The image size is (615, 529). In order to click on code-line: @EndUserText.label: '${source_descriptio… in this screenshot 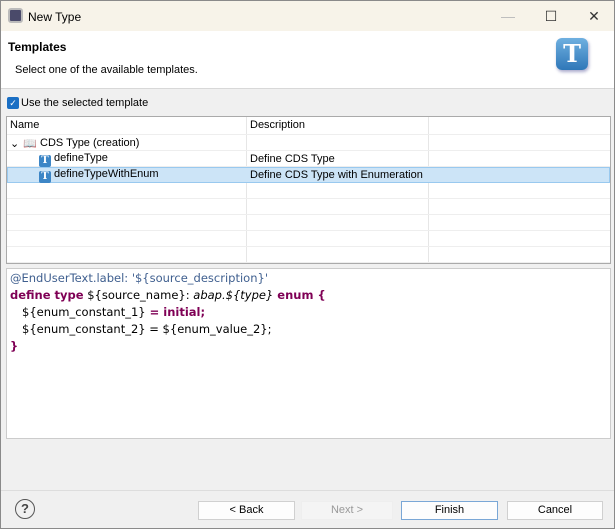, I will do `click(139, 278)`.